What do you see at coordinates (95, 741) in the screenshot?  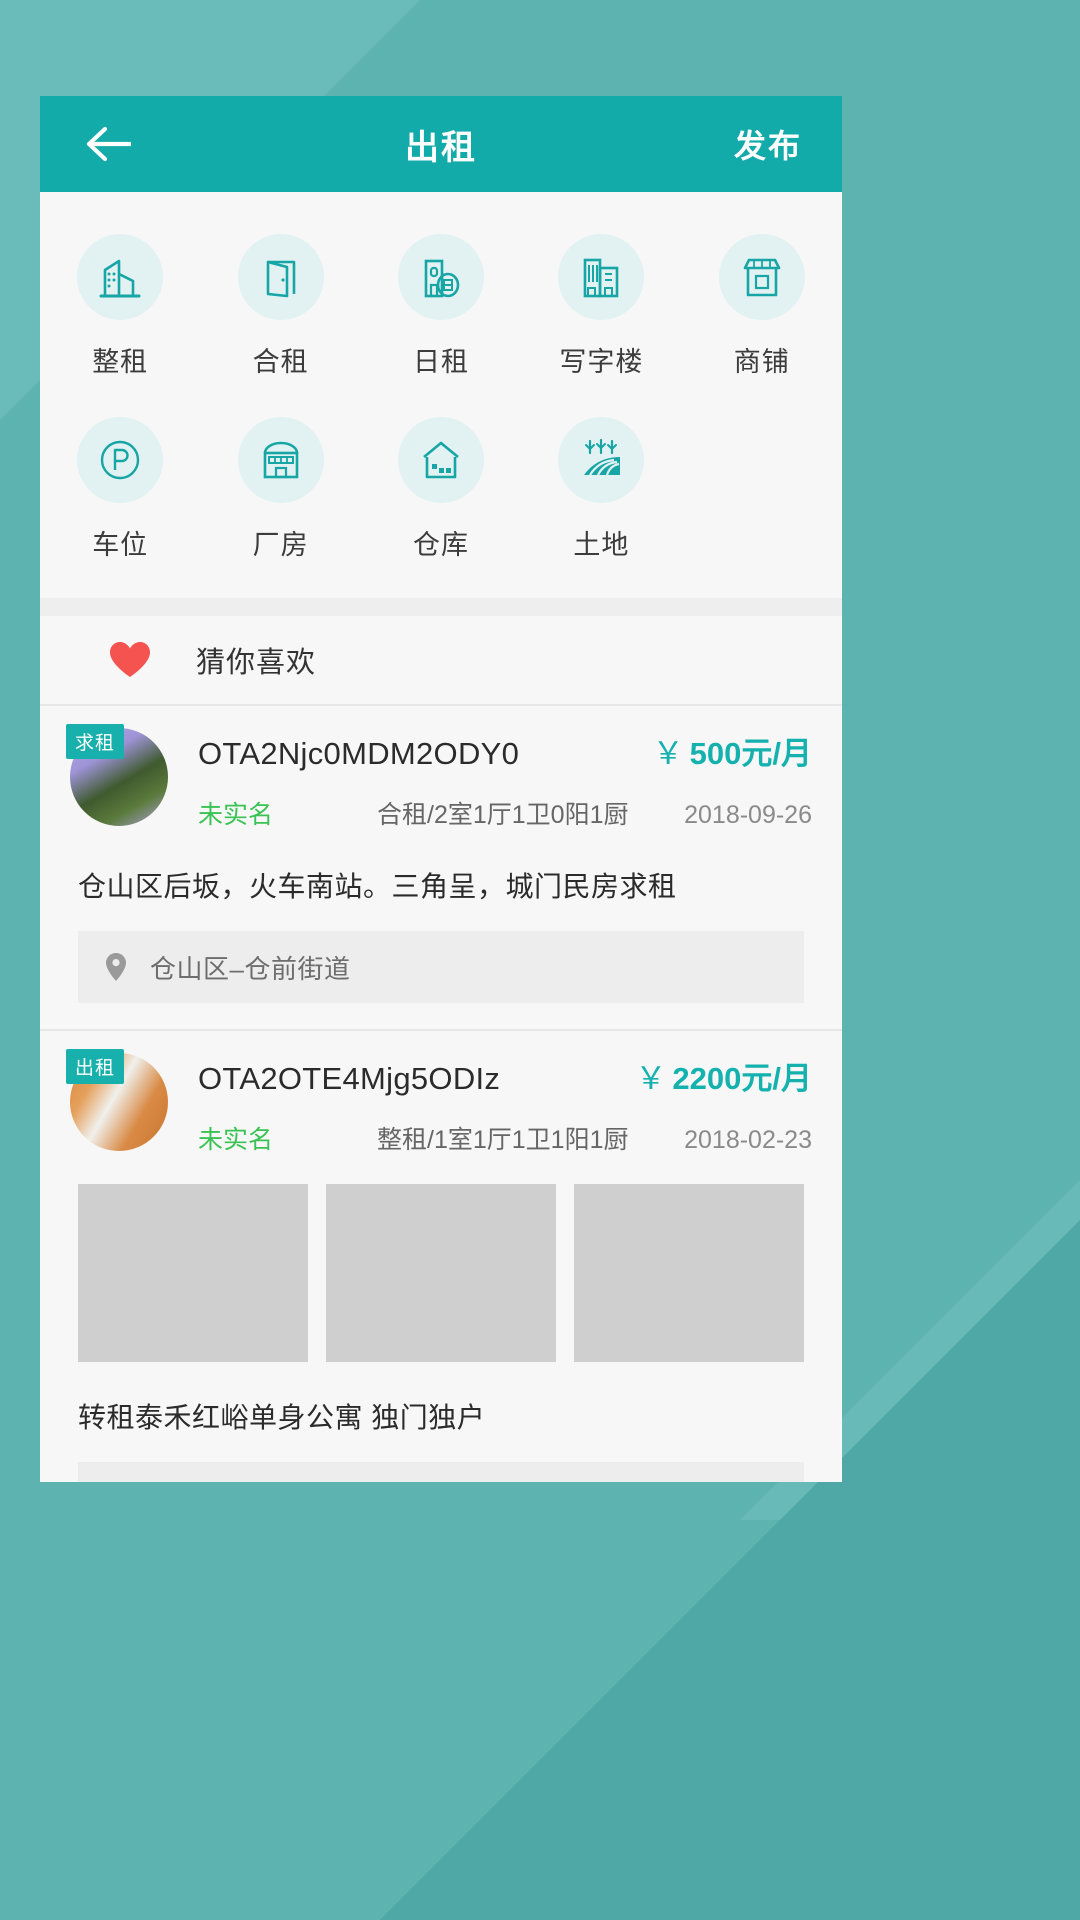 I see `listing-badge: 求租` at bounding box center [95, 741].